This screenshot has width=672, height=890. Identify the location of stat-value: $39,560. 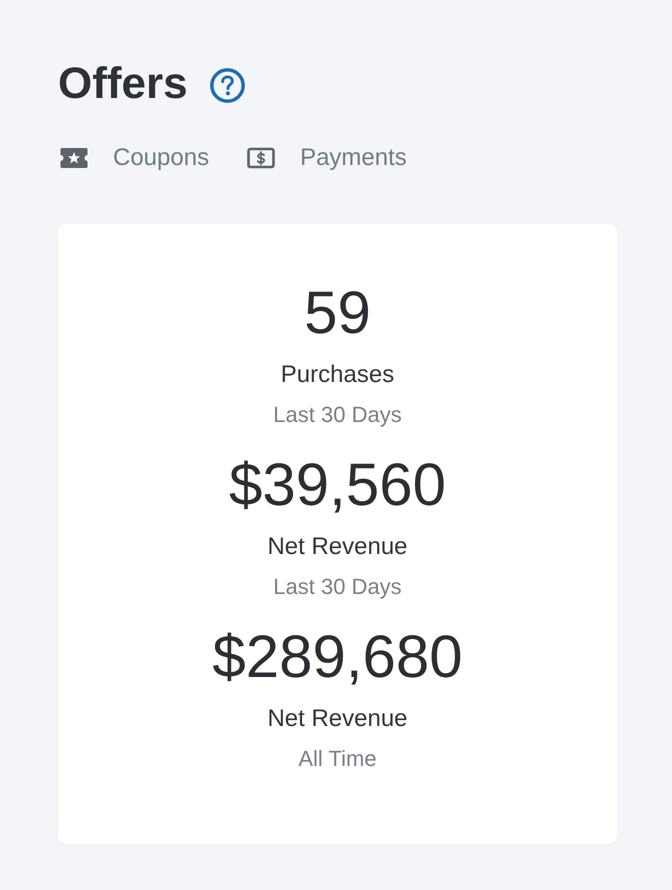
(337, 485).